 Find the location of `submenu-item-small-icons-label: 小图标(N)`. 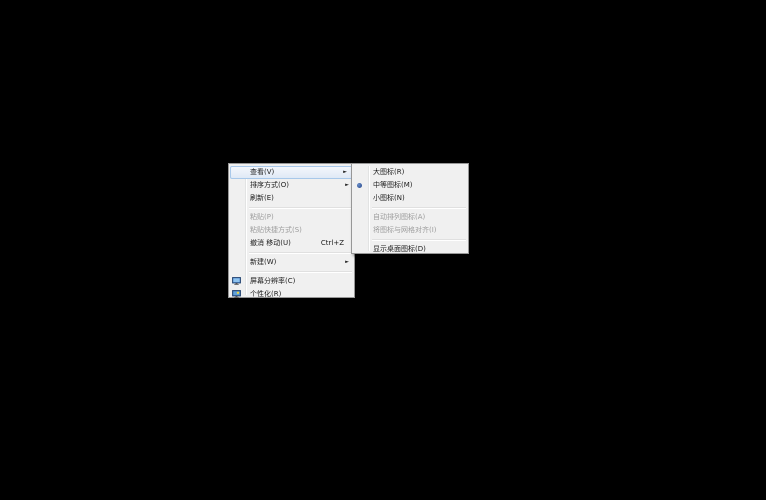

submenu-item-small-icons-label: 小图标(N) is located at coordinates (389, 198).